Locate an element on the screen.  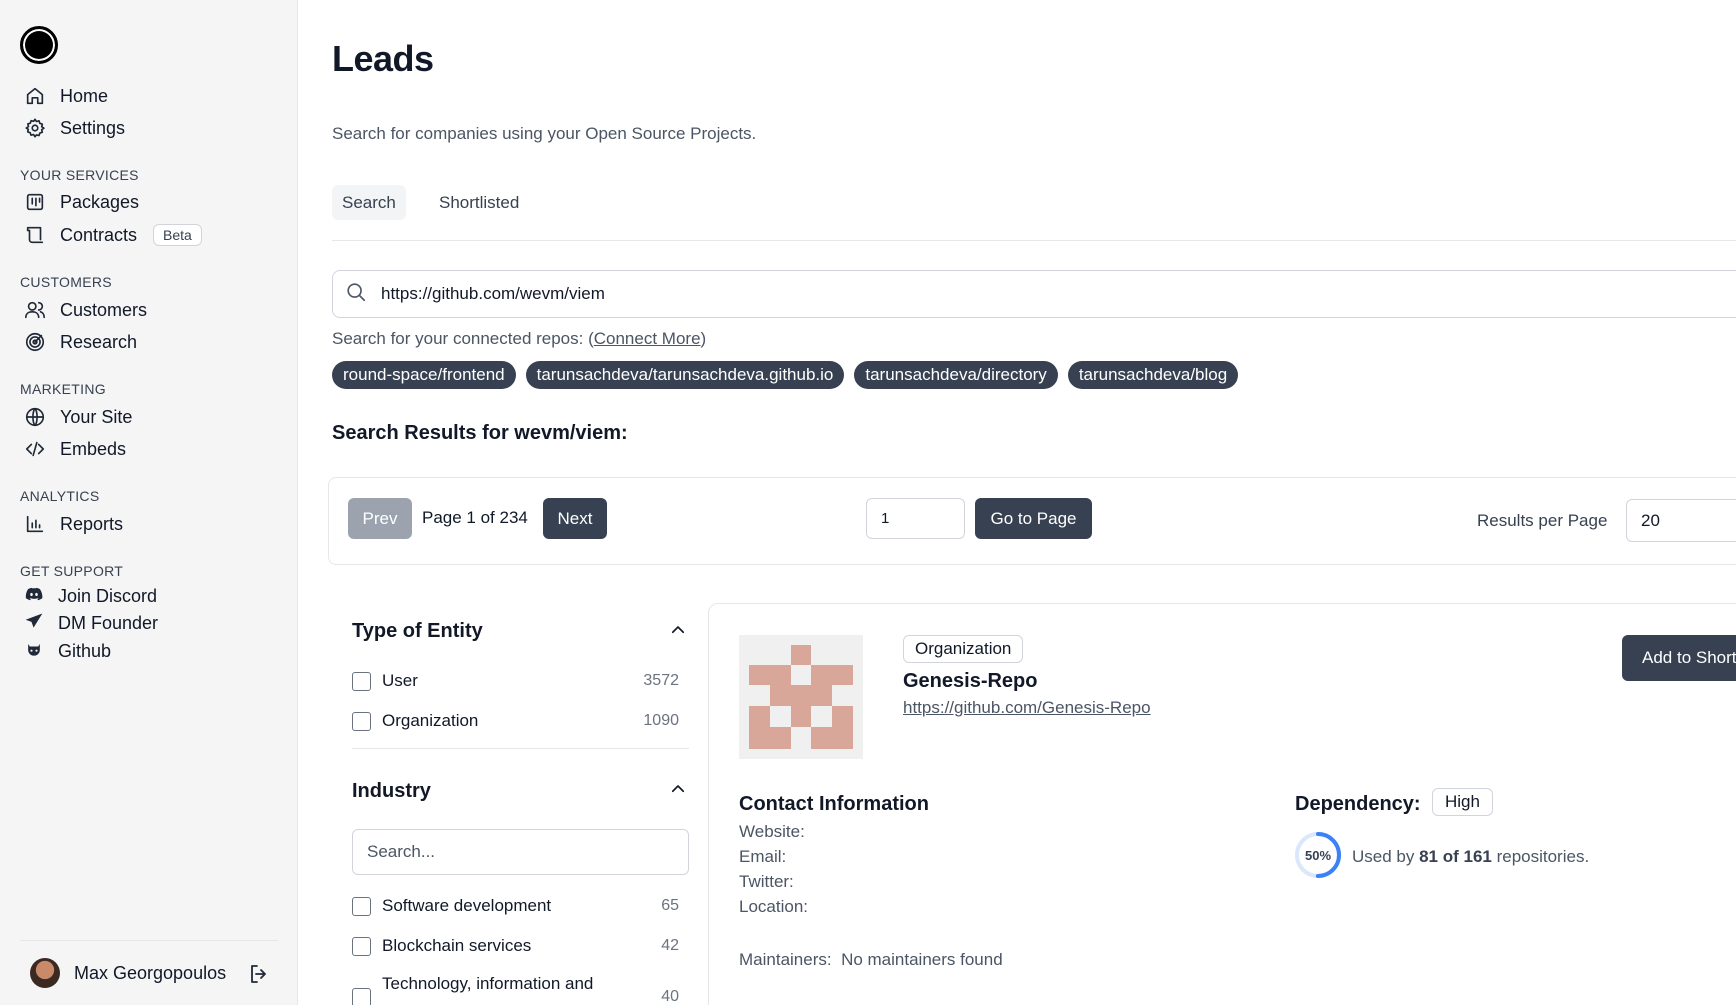
usage-count: 81 of 161 is located at coordinates (1455, 856).